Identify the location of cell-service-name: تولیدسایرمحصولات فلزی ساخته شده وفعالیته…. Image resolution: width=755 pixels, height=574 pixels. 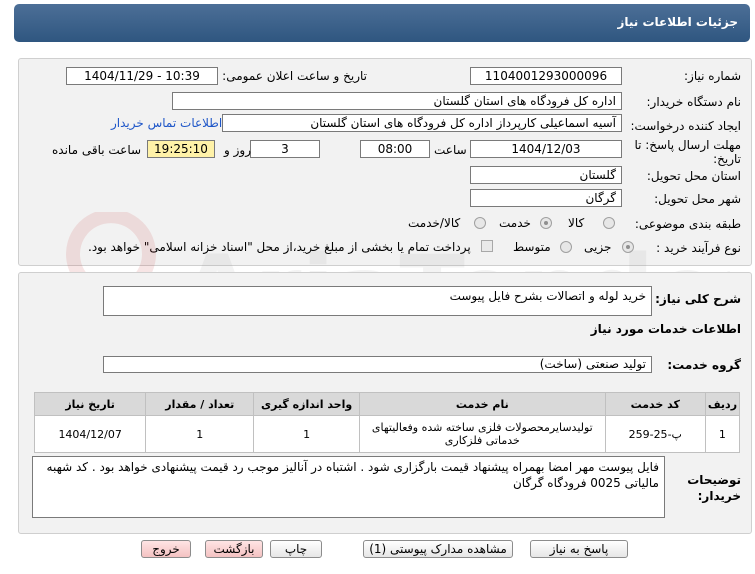
(482, 434).